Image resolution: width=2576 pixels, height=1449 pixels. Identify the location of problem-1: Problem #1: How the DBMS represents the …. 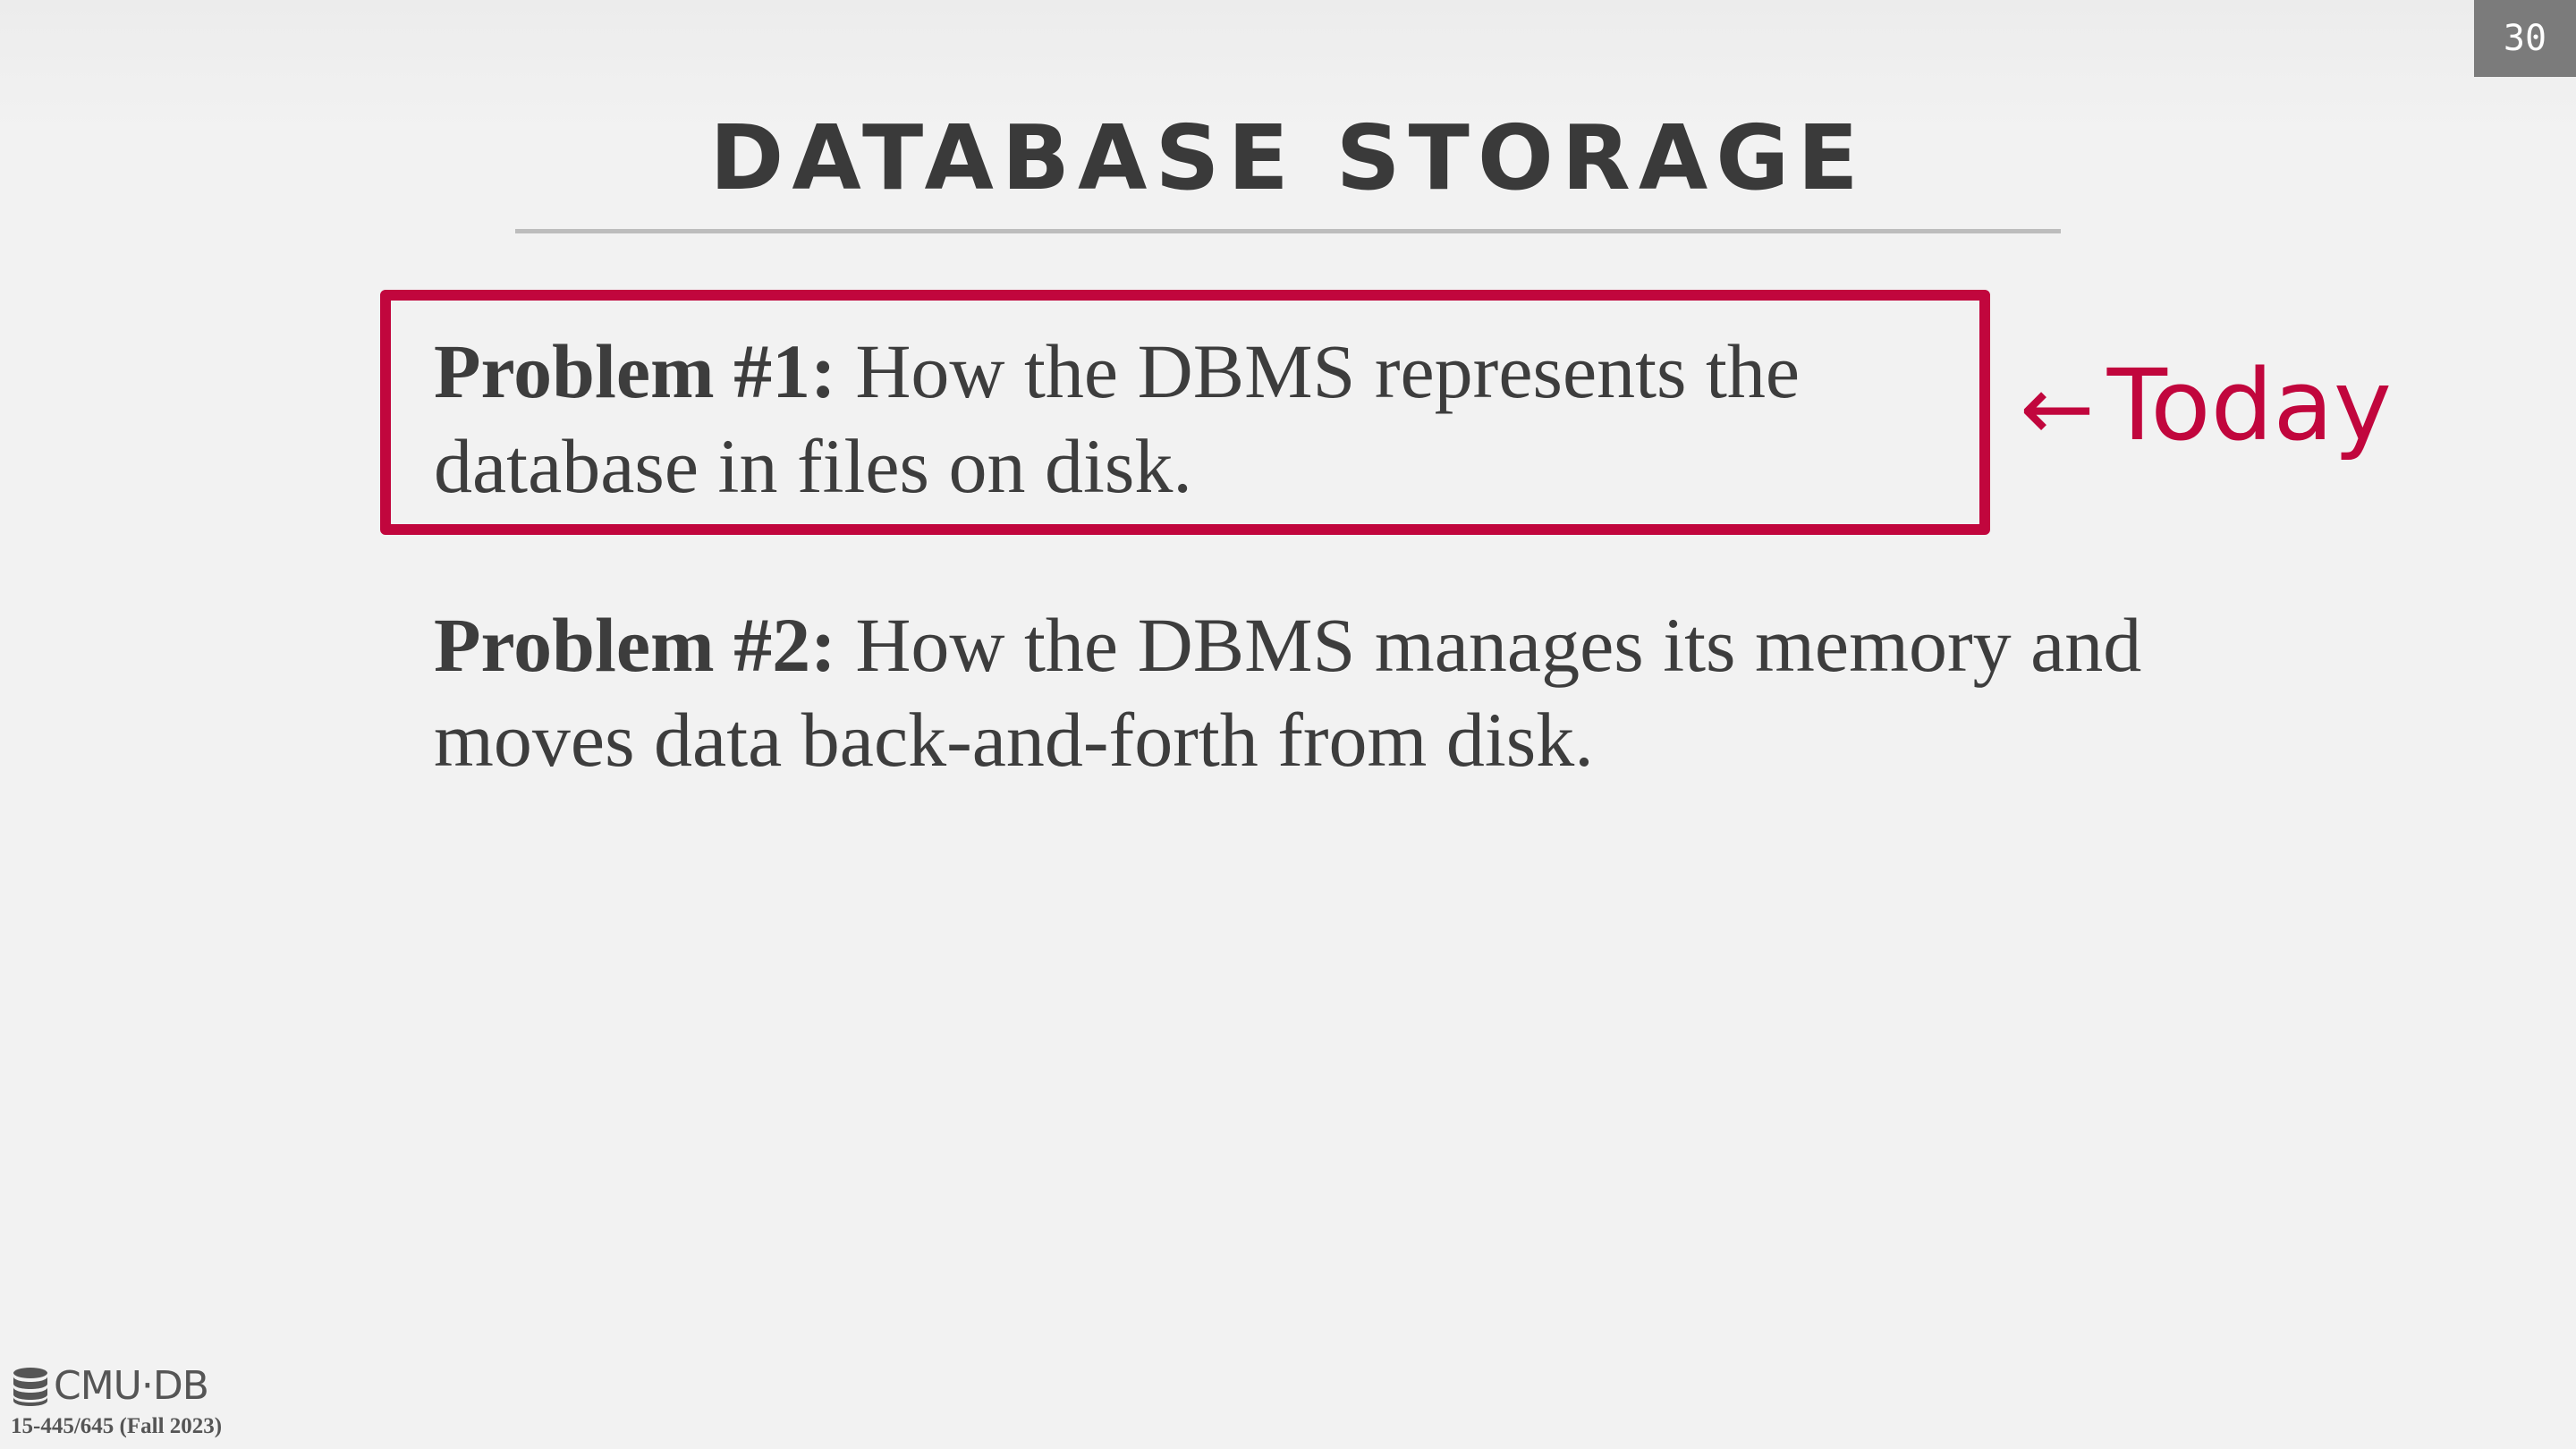
(1194, 418).